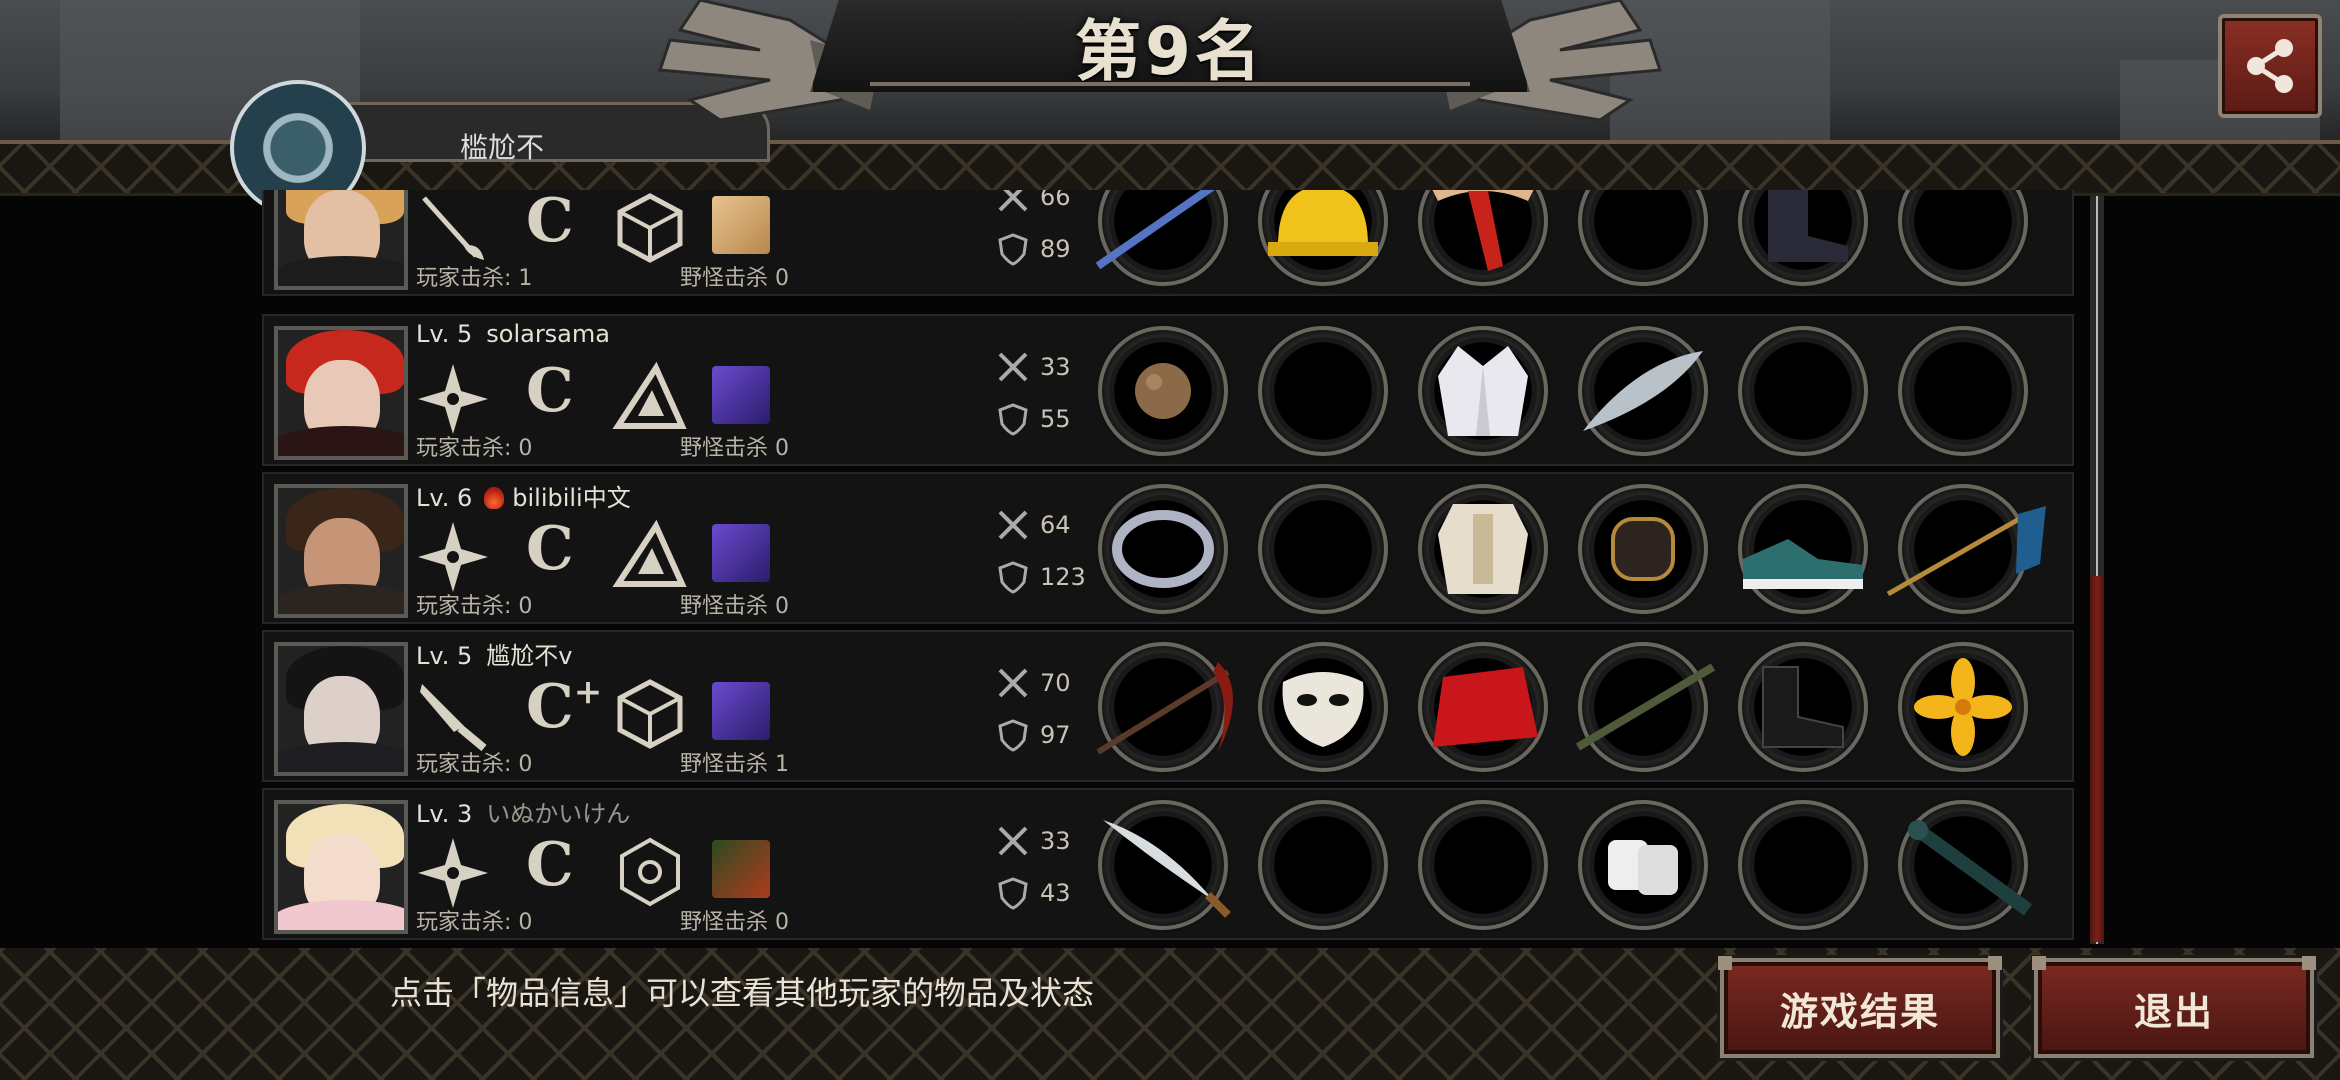 The image size is (2340, 1080). I want to click on player-row: Lv. 5 尴尬不v C+ 玩家击杀: 0 野怪击杀 1 70 97, so click(1168, 706).